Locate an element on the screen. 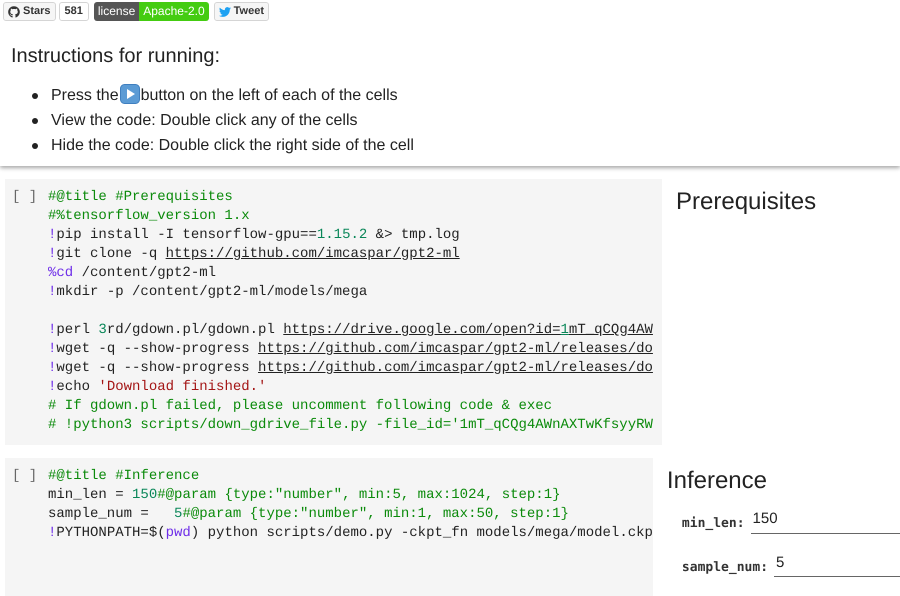 The width and height of the screenshot is (900, 596). tweet-button: Tweet is located at coordinates (241, 11).